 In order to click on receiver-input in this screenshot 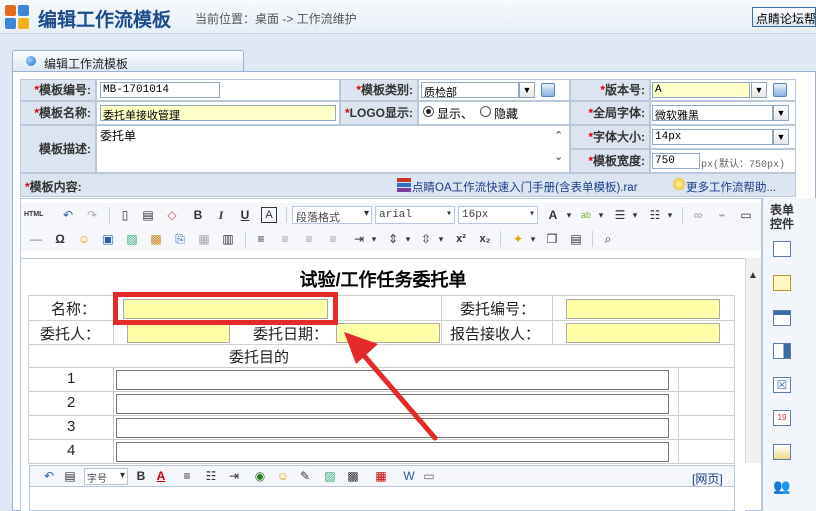, I will do `click(643, 333)`.